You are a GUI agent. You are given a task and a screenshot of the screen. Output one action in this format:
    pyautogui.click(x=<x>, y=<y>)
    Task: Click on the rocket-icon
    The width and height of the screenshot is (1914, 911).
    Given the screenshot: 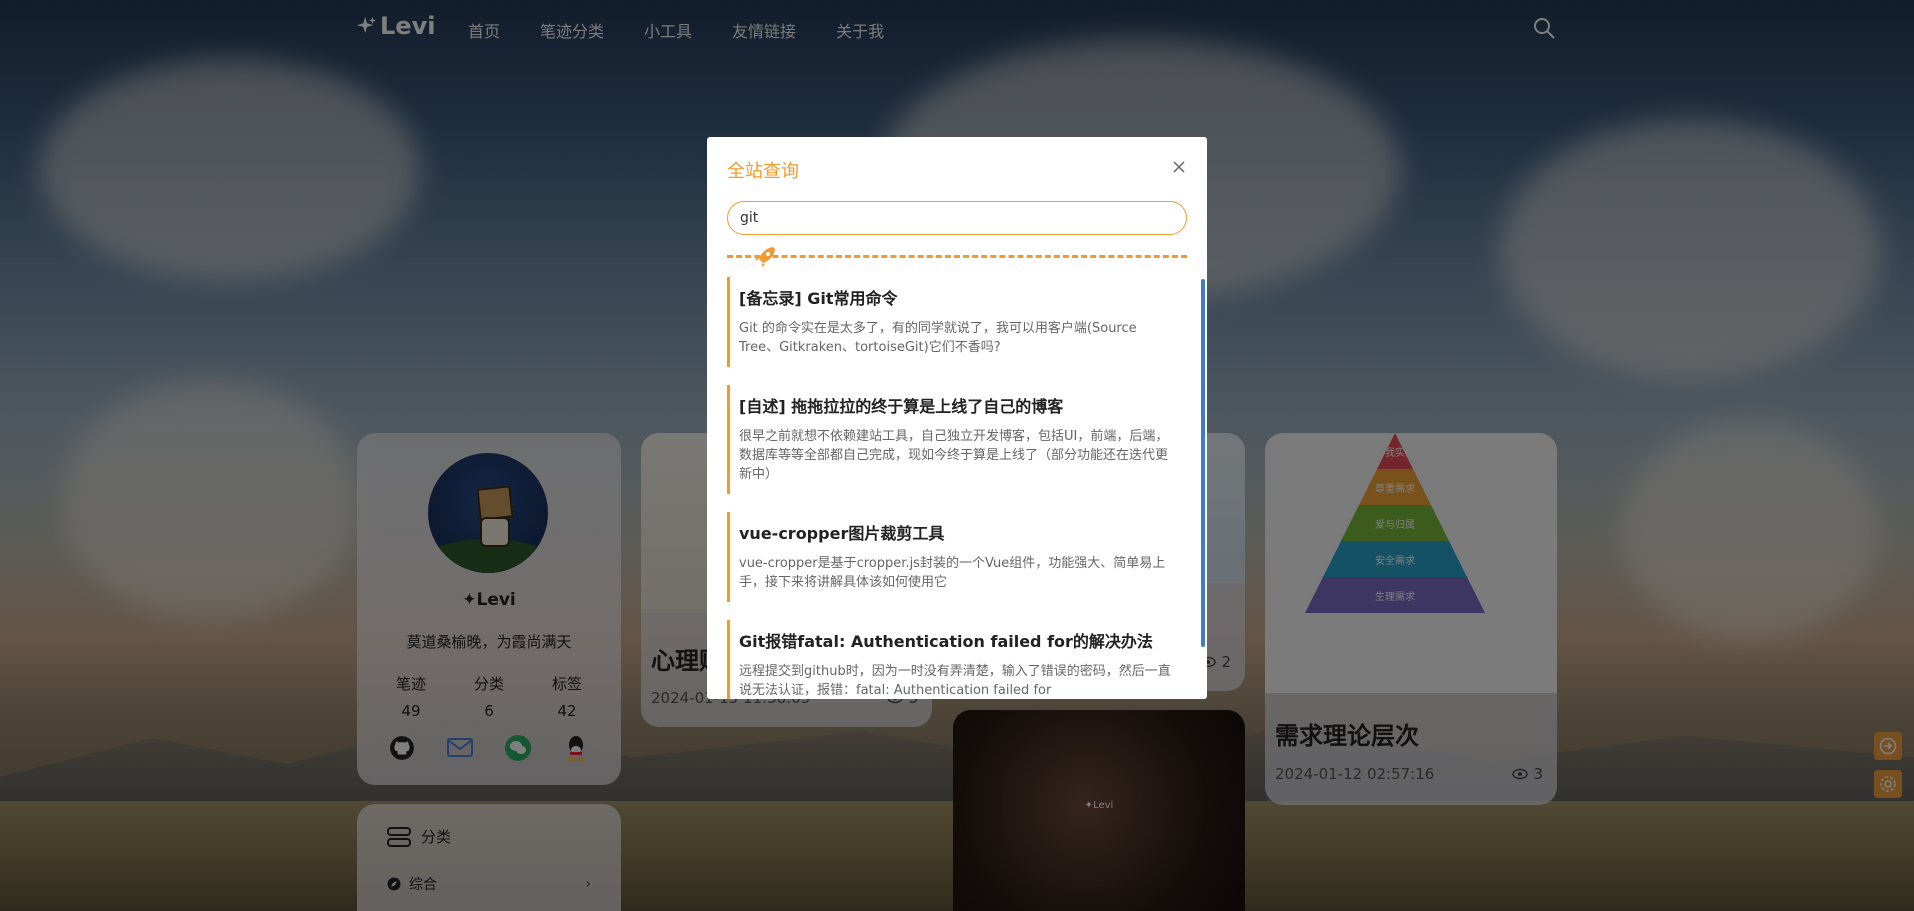 What is the action you would take?
    pyautogui.click(x=765, y=257)
    